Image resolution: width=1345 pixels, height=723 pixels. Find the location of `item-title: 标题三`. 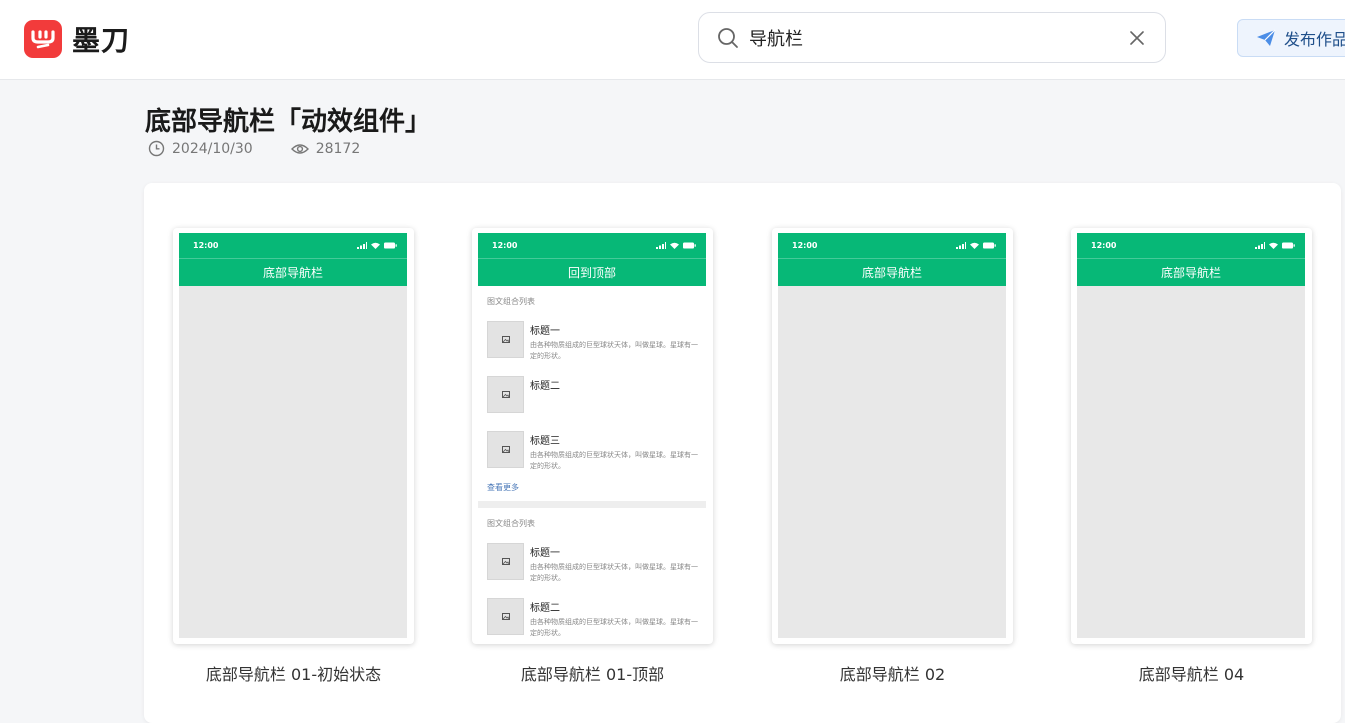

item-title: 标题三 is located at coordinates (545, 441).